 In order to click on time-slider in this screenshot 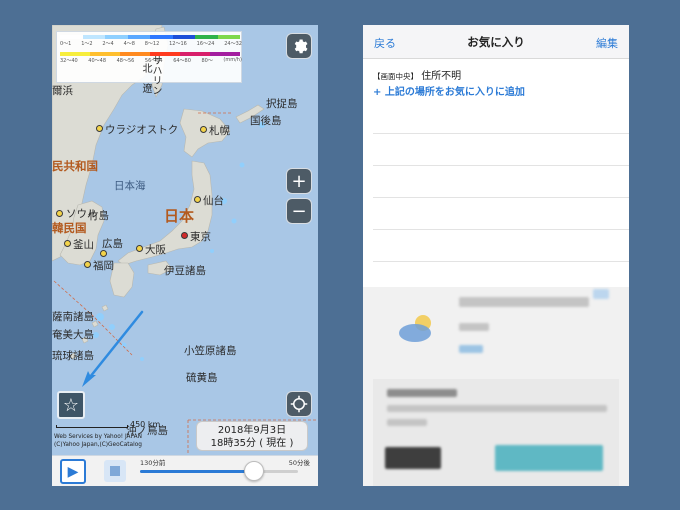, I will do `click(219, 471)`.